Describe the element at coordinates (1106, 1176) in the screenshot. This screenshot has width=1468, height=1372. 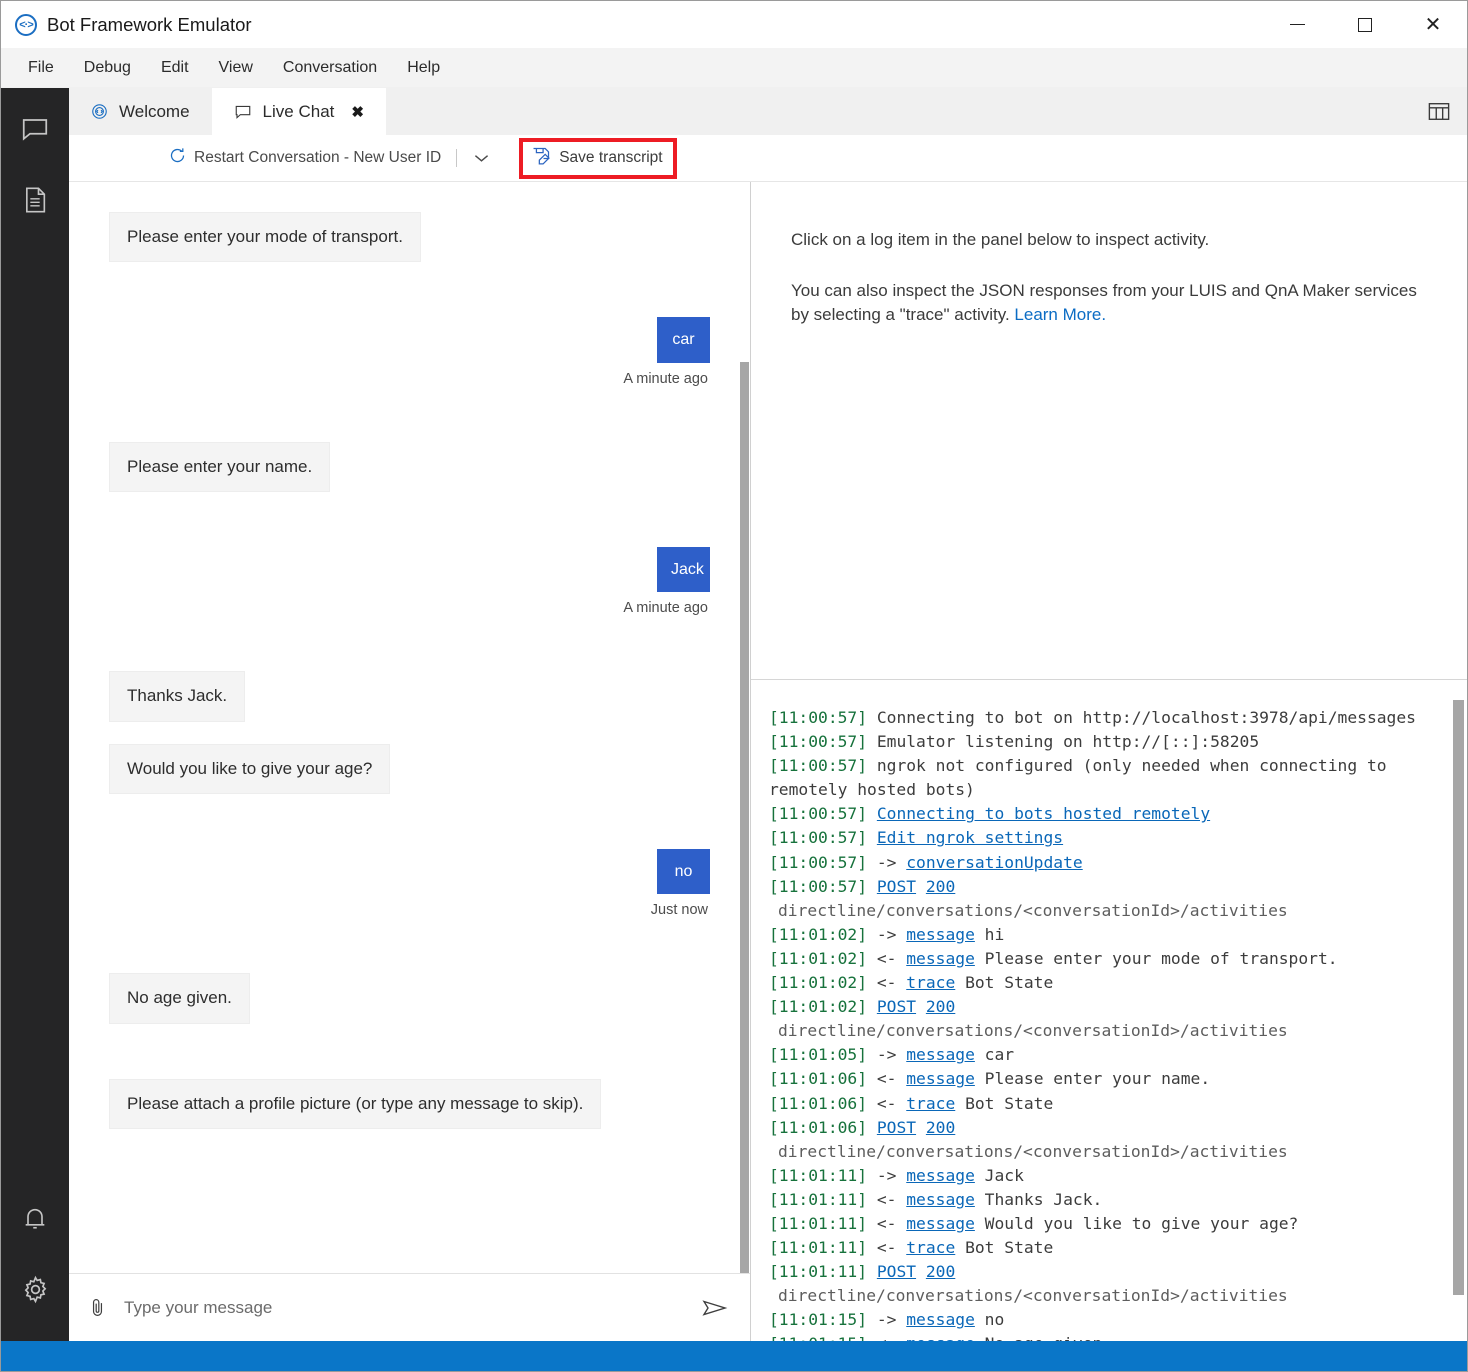
I see `log-line: [11:01:11] -> message Jack` at that location.